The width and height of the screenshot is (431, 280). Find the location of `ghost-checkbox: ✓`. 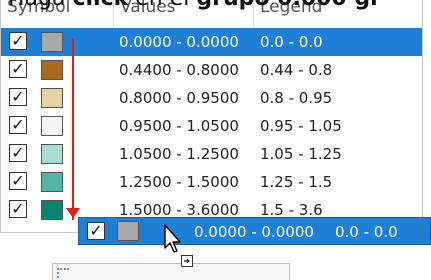

ghost-checkbox: ✓ is located at coordinates (96, 231).